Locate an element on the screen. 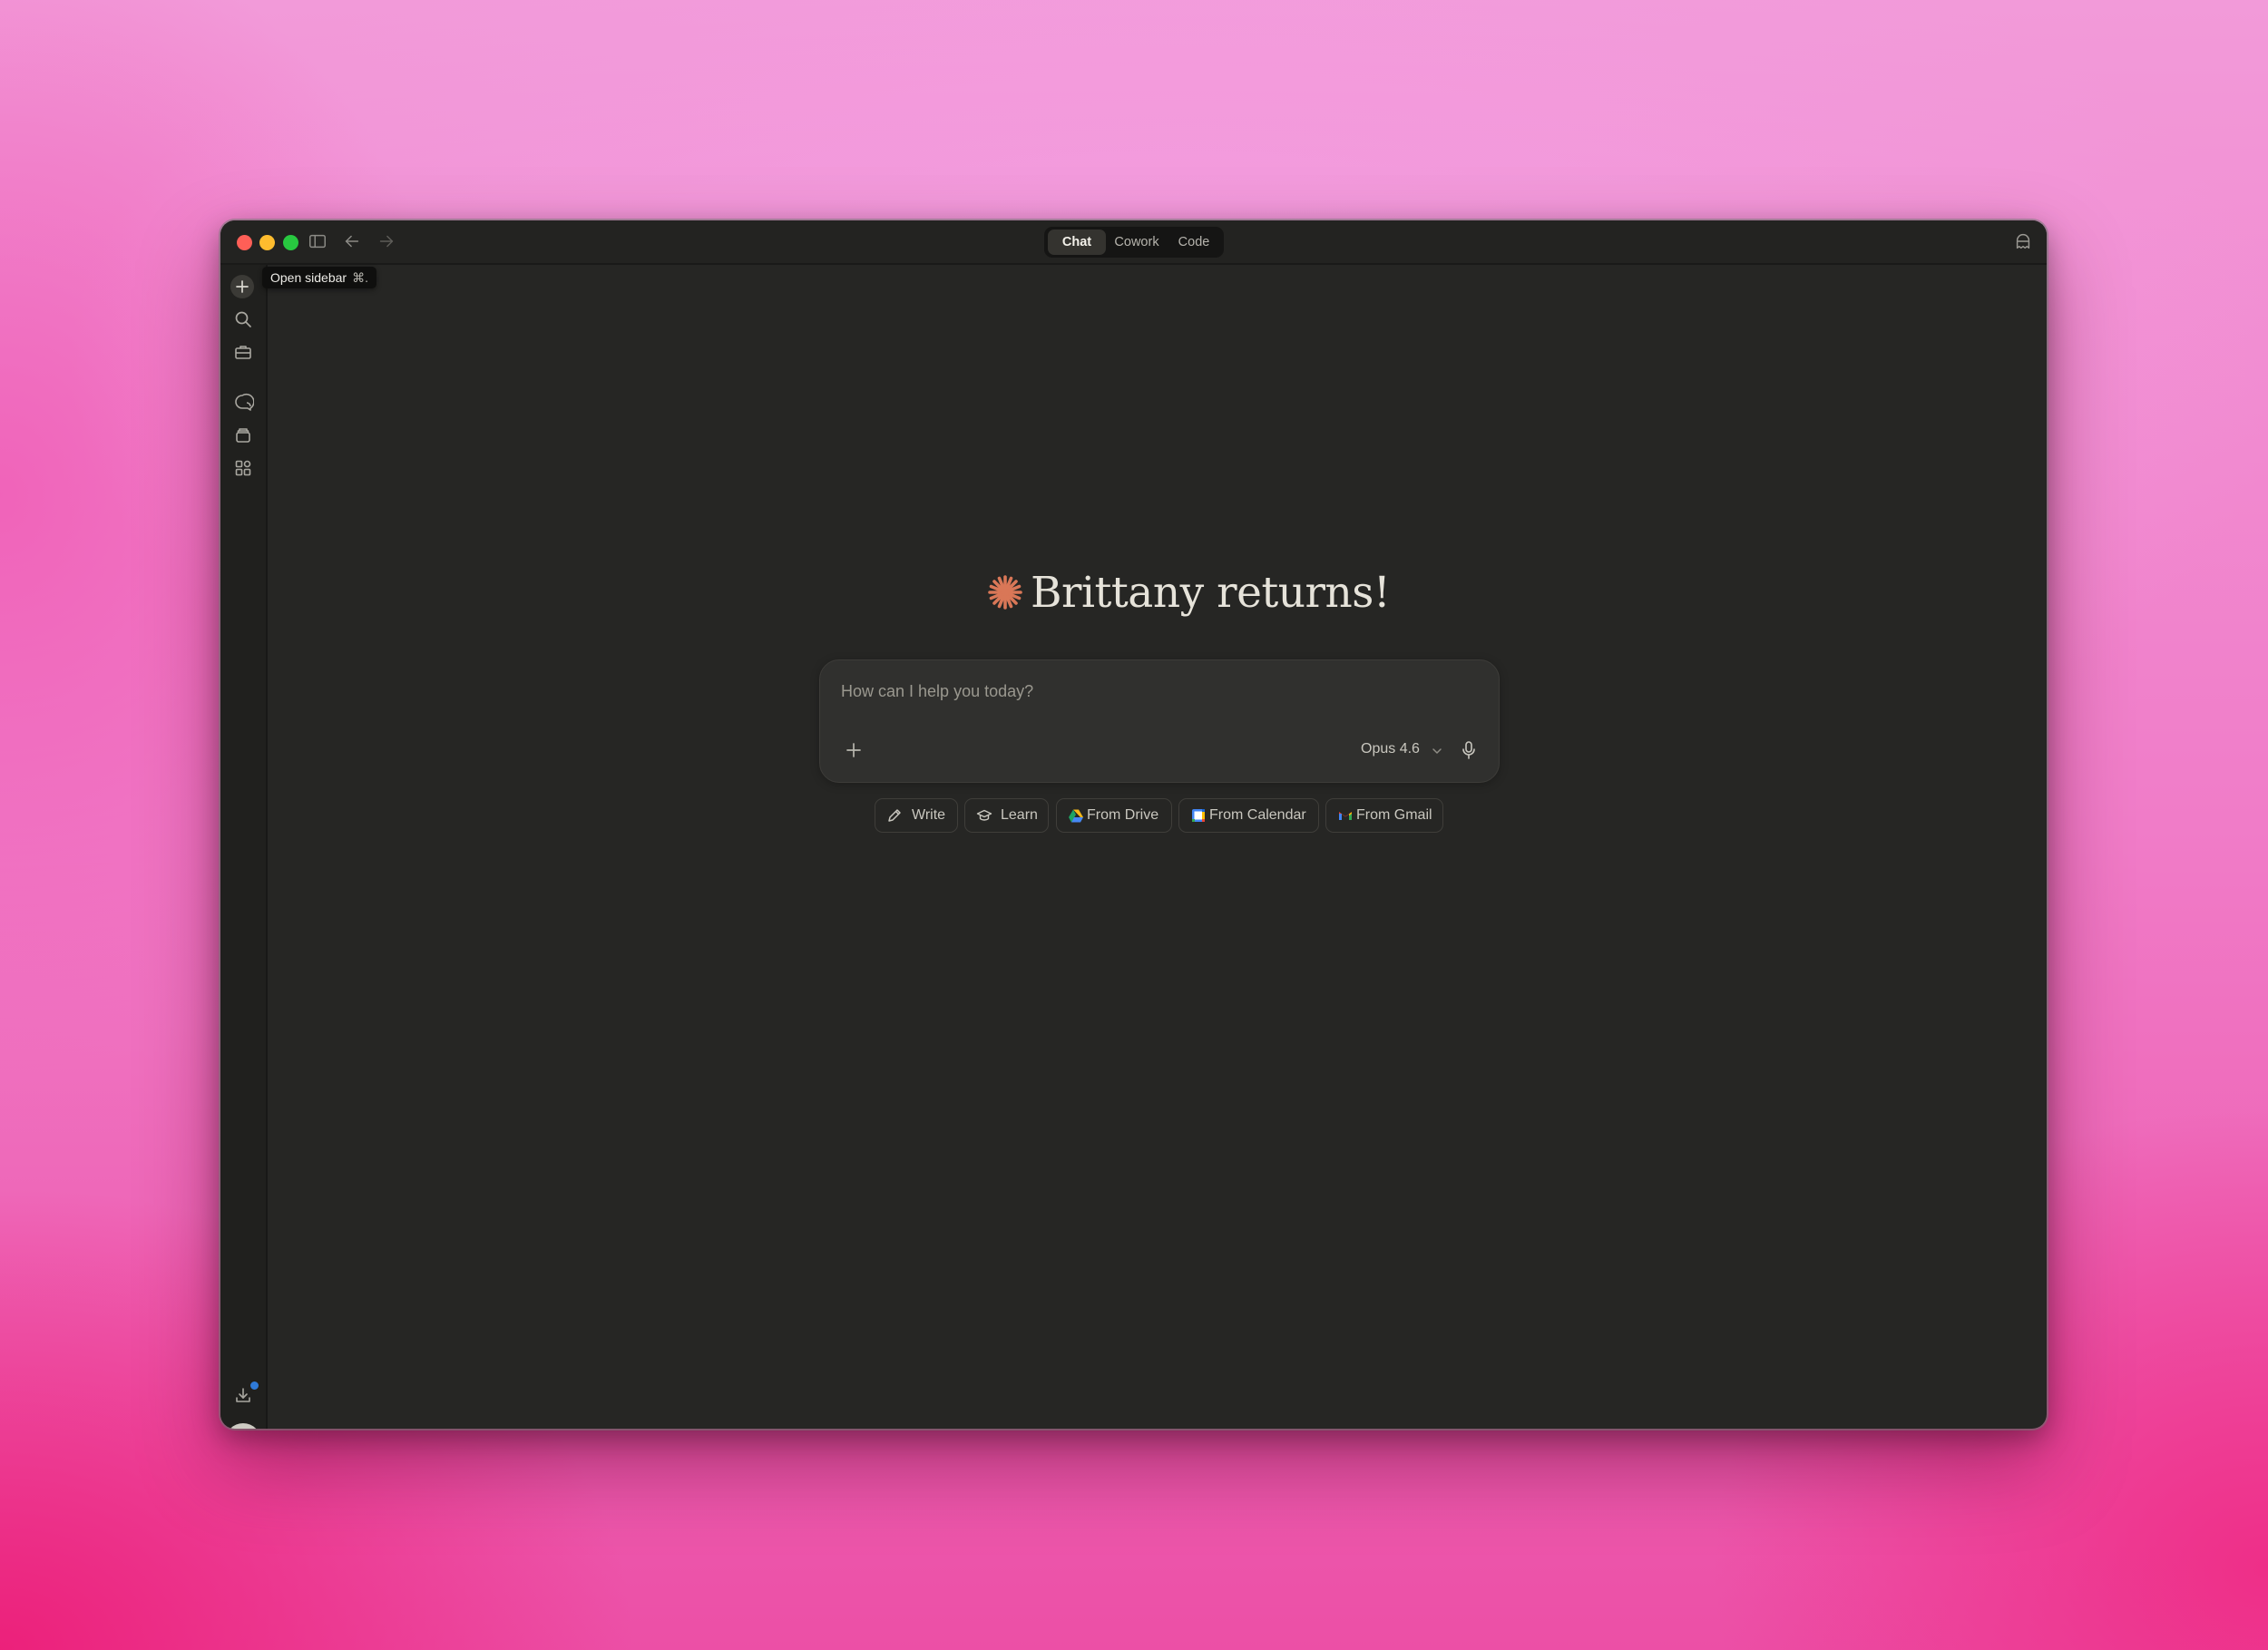  avatar: BJ is located at coordinates (243, 1426).